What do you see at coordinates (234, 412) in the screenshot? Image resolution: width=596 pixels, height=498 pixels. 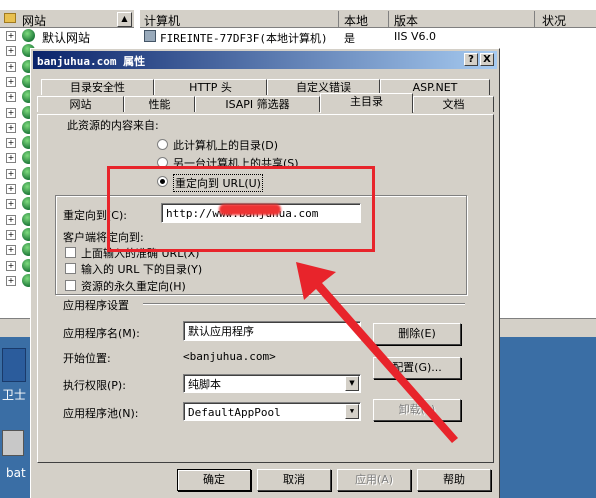 I see `app-pool-value: DefaultAppPool` at bounding box center [234, 412].